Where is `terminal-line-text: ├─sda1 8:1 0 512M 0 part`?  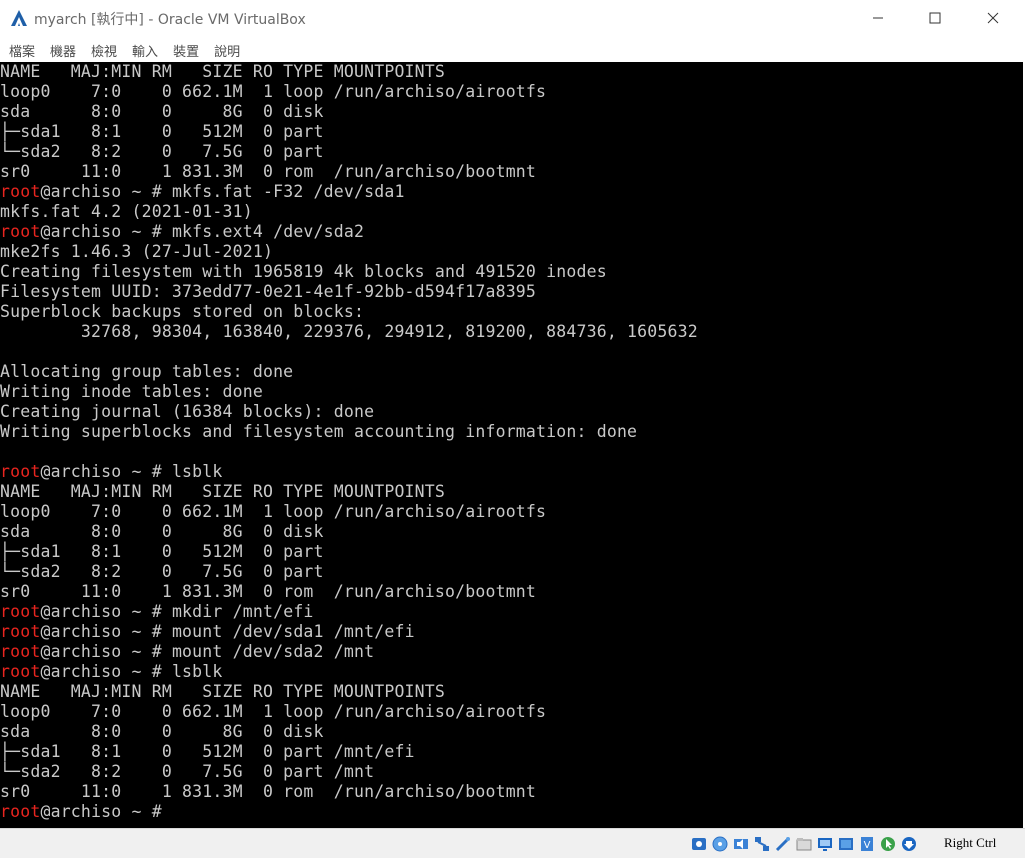 terminal-line-text: ├─sda1 8:1 0 512M 0 part is located at coordinates (162, 551).